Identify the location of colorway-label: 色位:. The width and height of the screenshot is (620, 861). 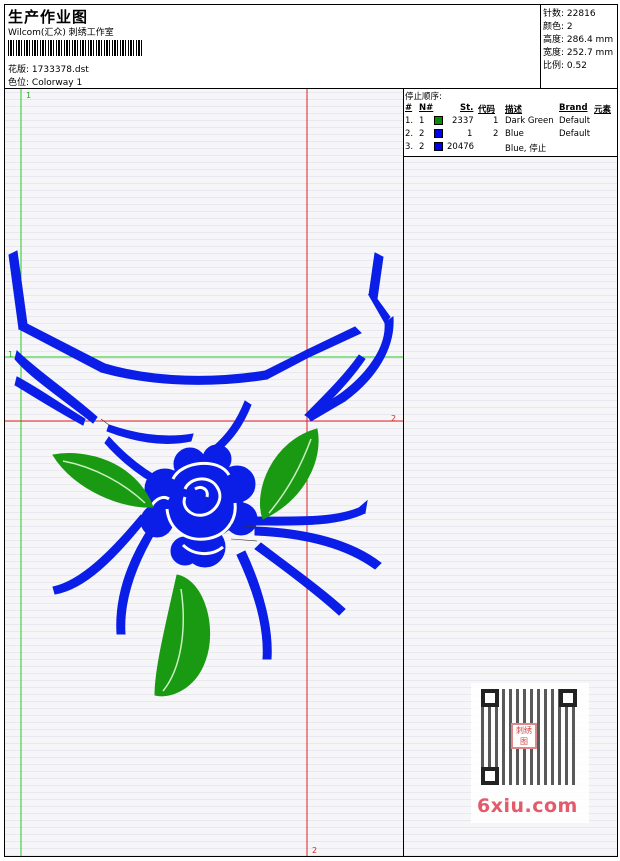
(19, 83).